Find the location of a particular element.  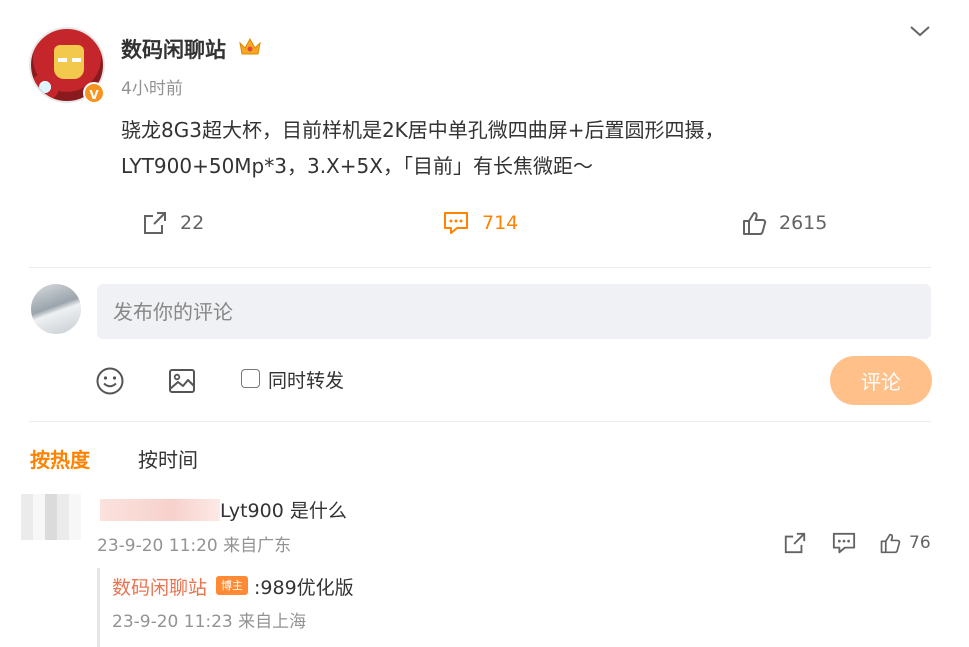

post-text-line: LYT900+50Mp*3，3.X+5X，「目前」有长焦微距～ is located at coordinates (357, 166).